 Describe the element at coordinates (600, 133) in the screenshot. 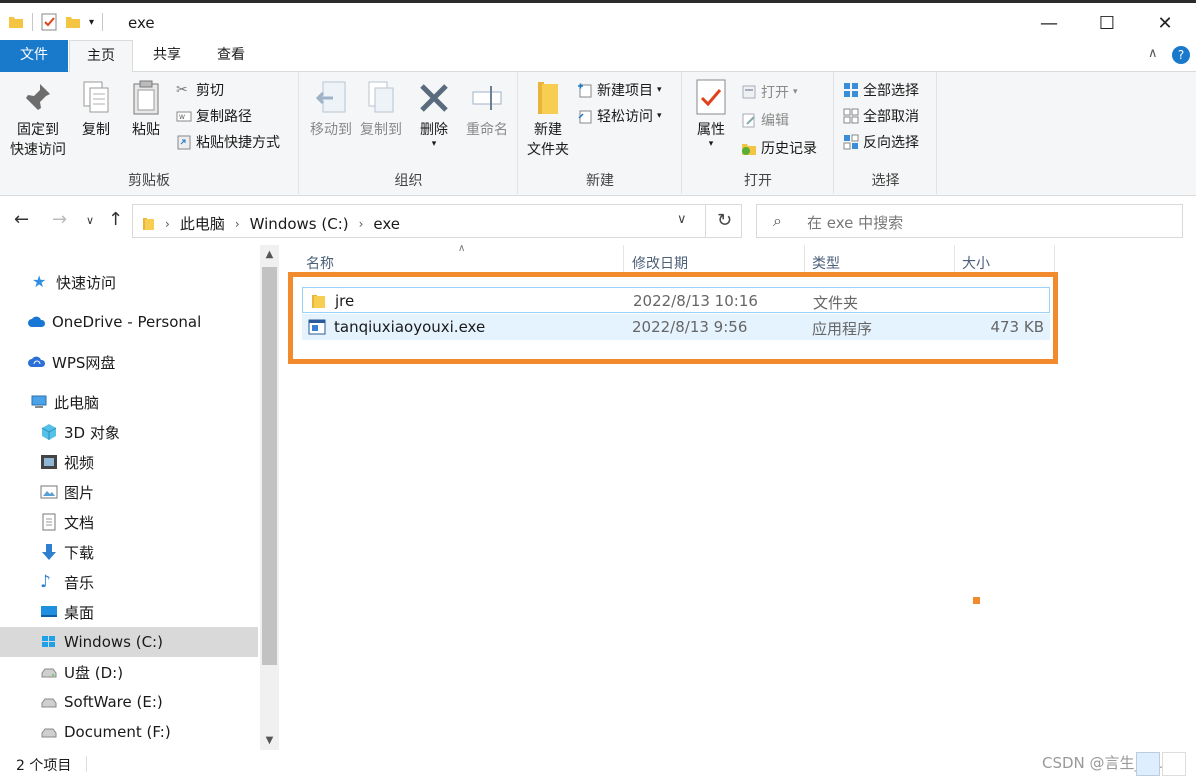

I see `group-new: 新建 文件夹 新建项目 ▾ 轻松访问 ▾ 新建` at that location.